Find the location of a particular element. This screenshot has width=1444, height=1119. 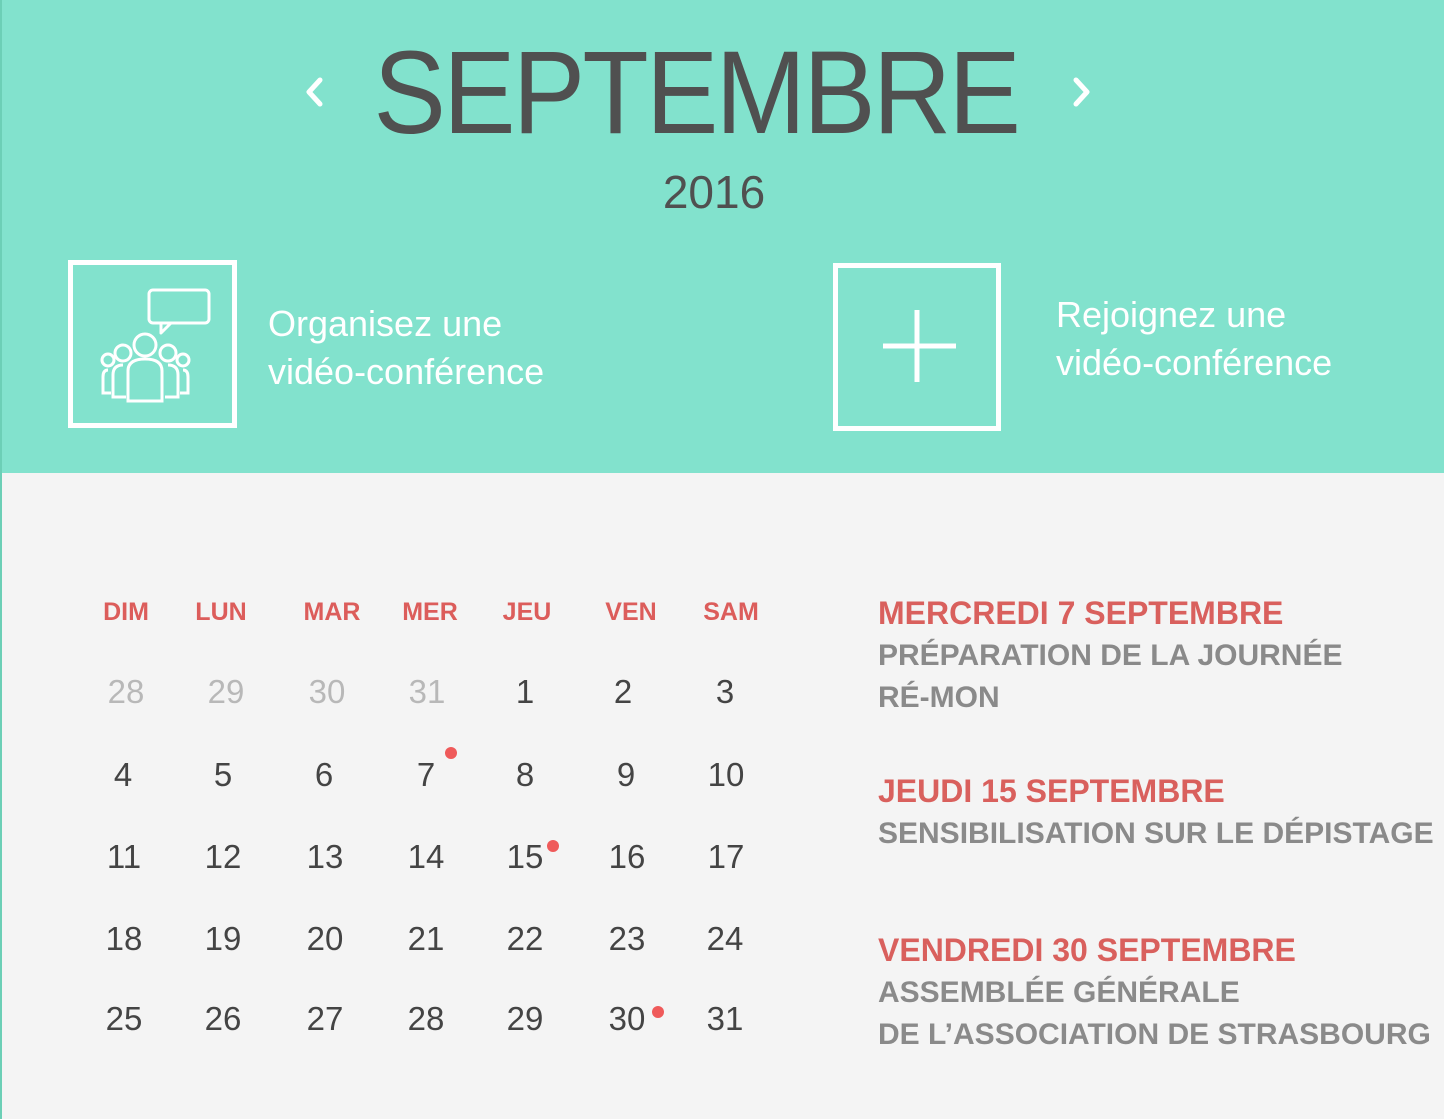

event-date: JEUDI 15 SEPTEMBRE is located at coordinates (1051, 791).